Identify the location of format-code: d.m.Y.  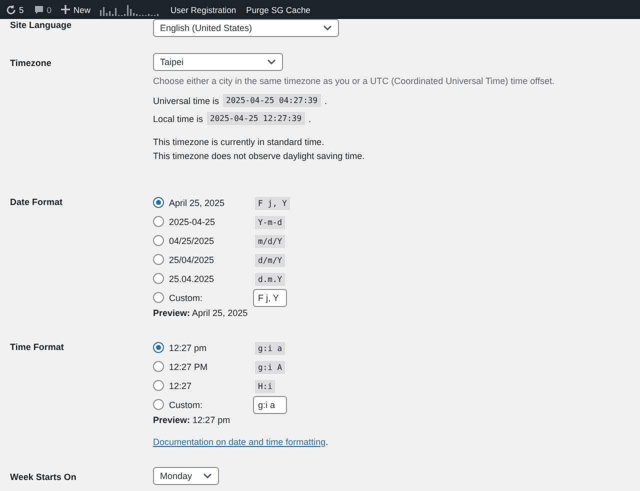
(270, 279).